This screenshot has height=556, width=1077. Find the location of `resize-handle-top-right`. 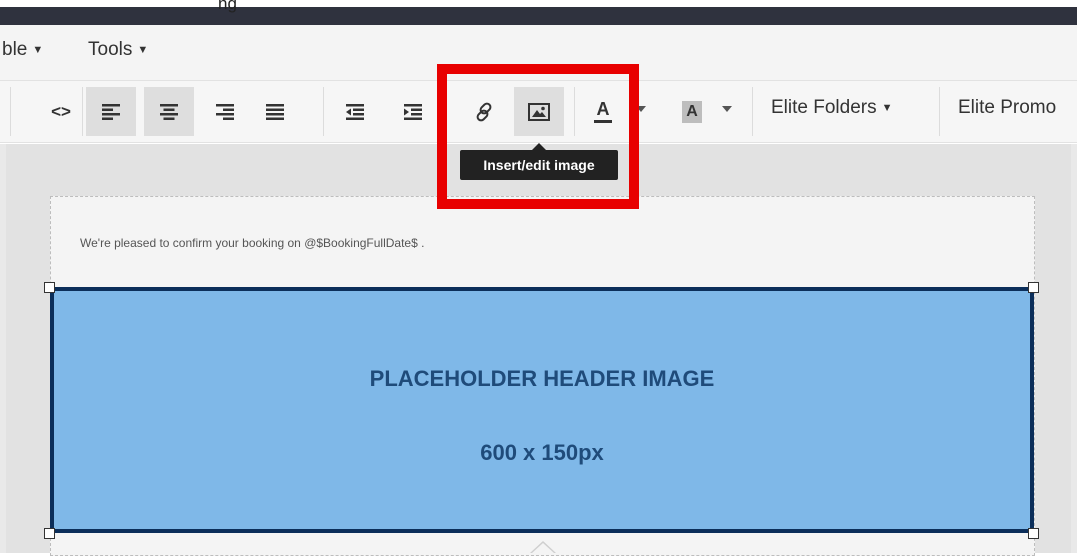

resize-handle-top-right is located at coordinates (1033, 287).